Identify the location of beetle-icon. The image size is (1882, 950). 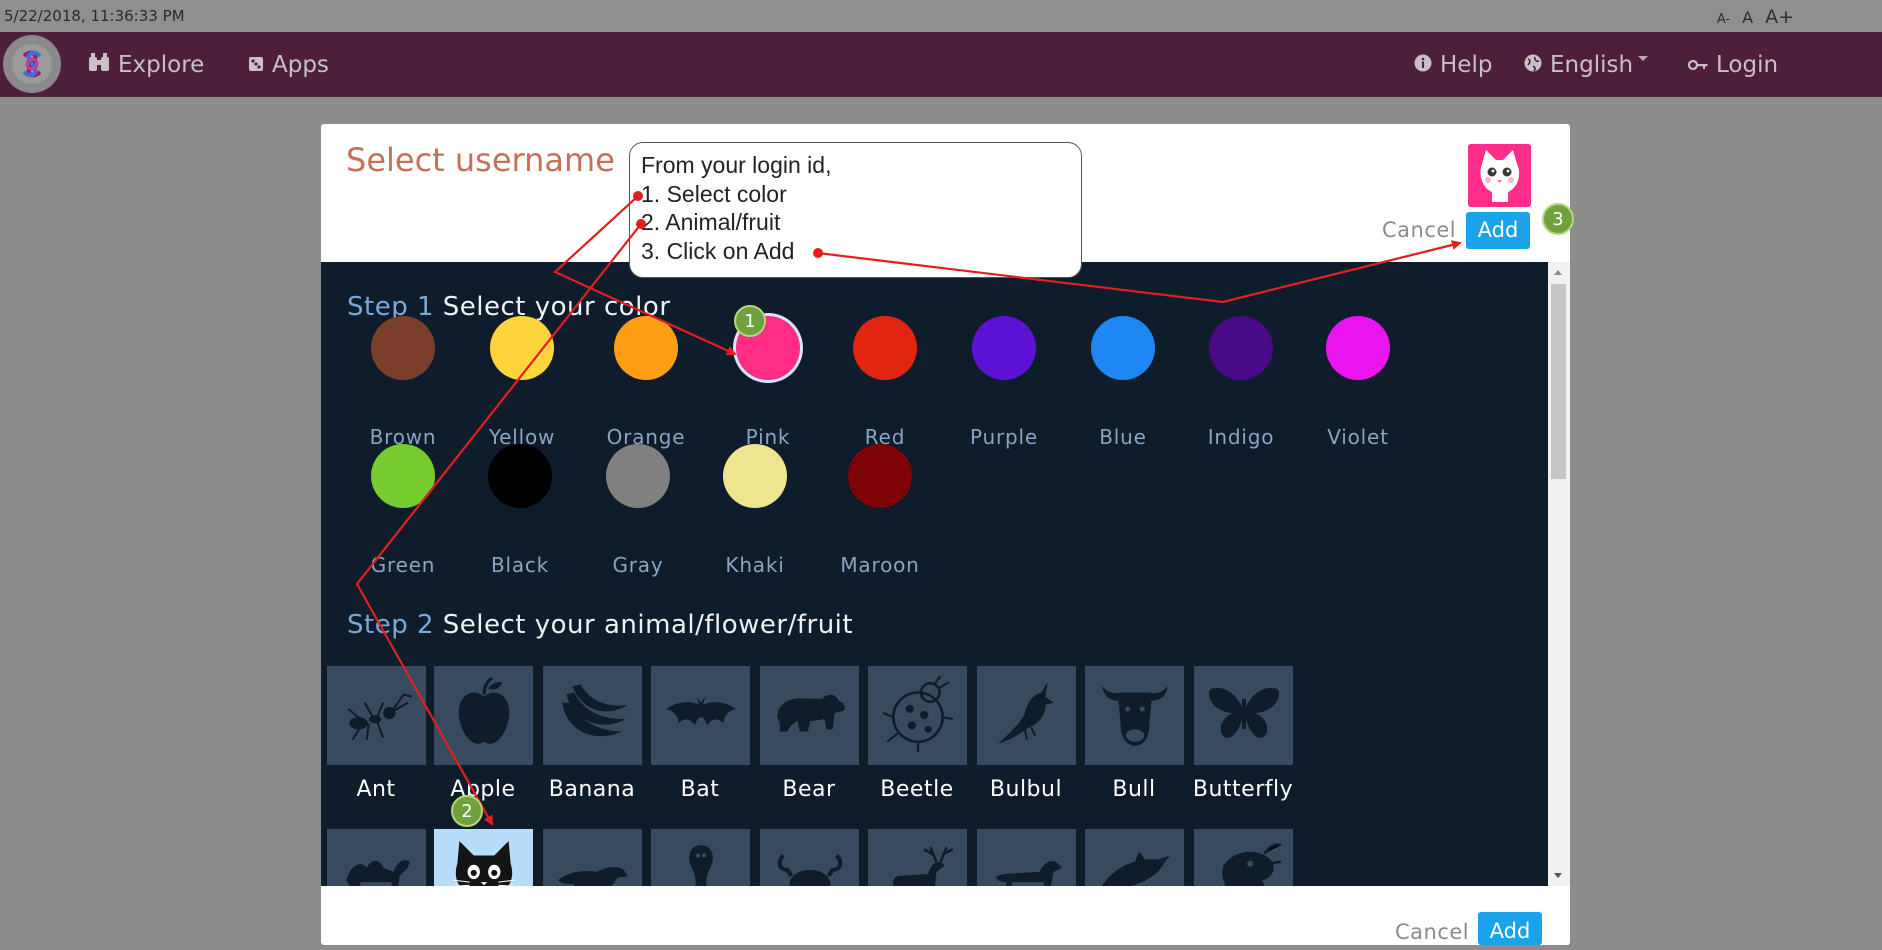
(918, 715).